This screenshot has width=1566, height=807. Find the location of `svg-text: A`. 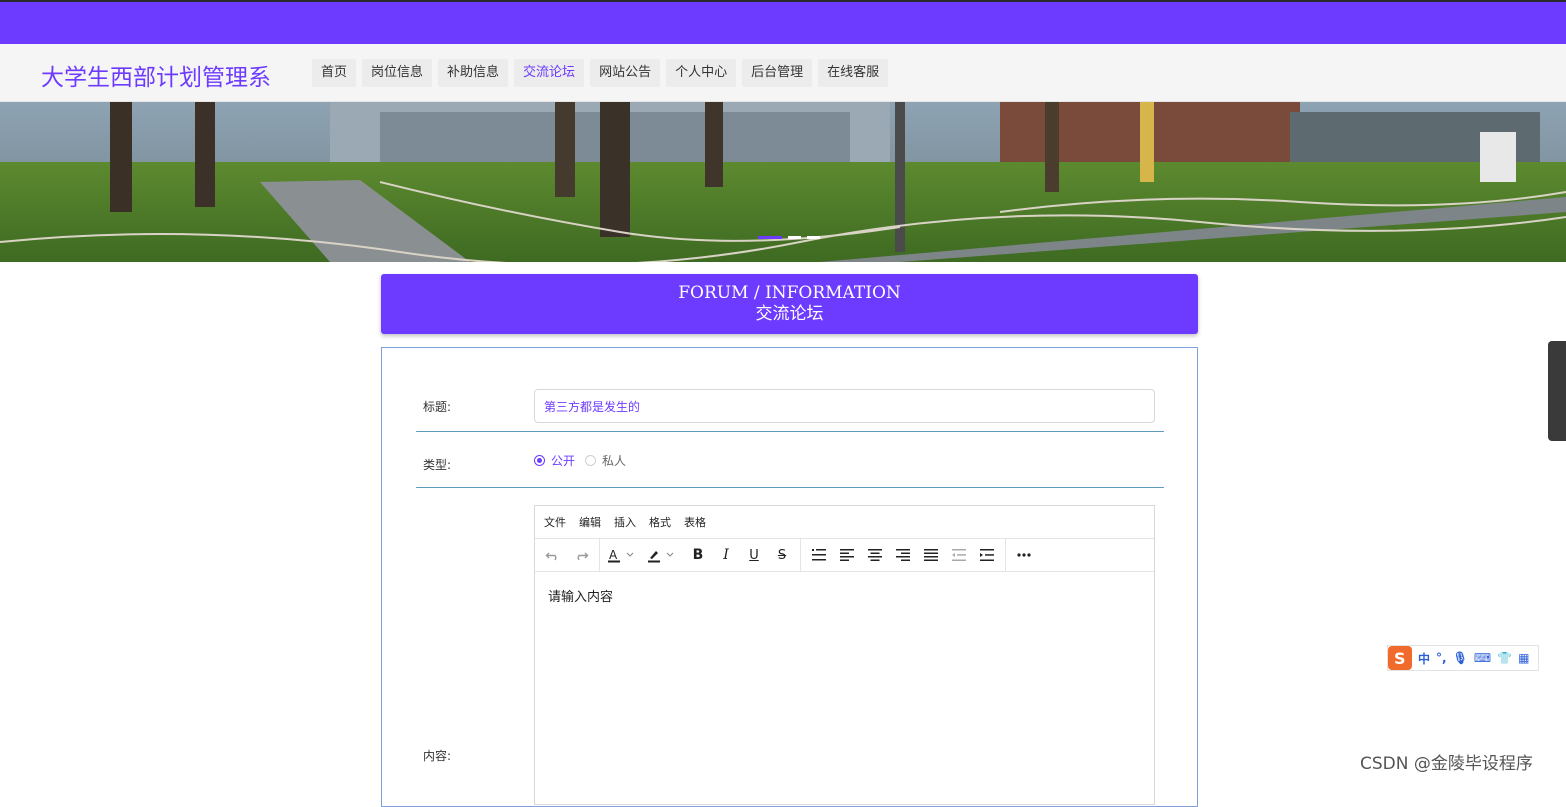

svg-text: A is located at coordinates (613, 555).